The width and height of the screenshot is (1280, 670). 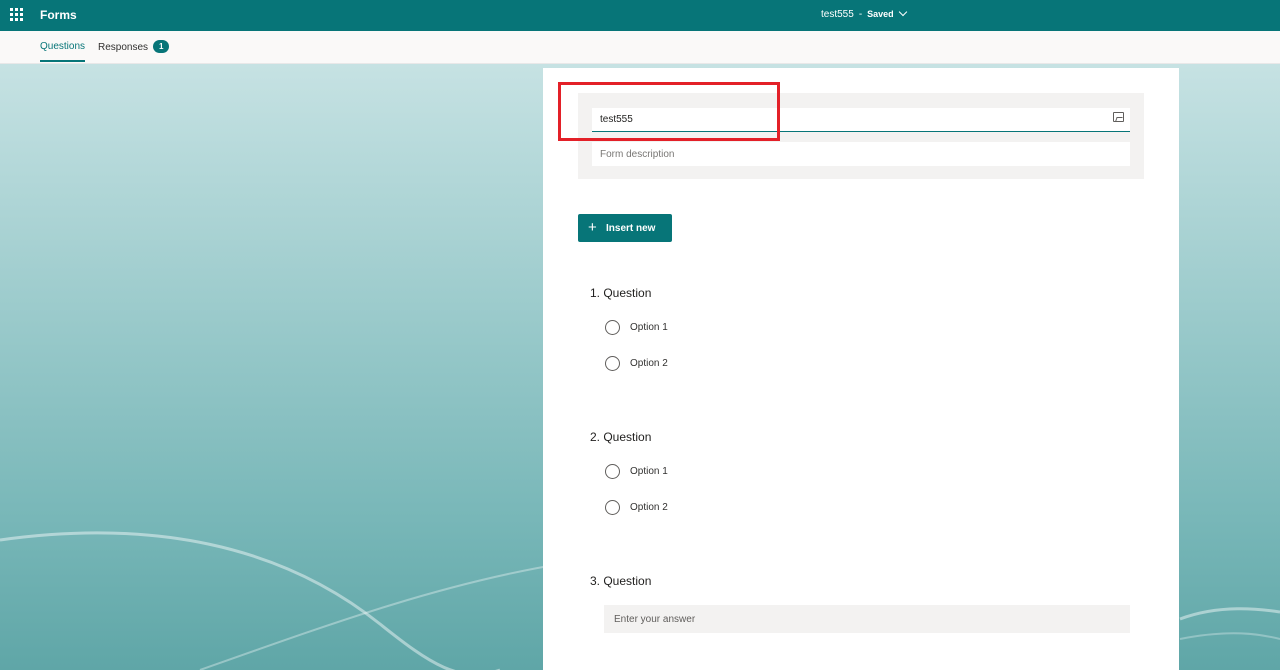 I want to click on tab-responses-label: Responses, so click(x=123, y=47).